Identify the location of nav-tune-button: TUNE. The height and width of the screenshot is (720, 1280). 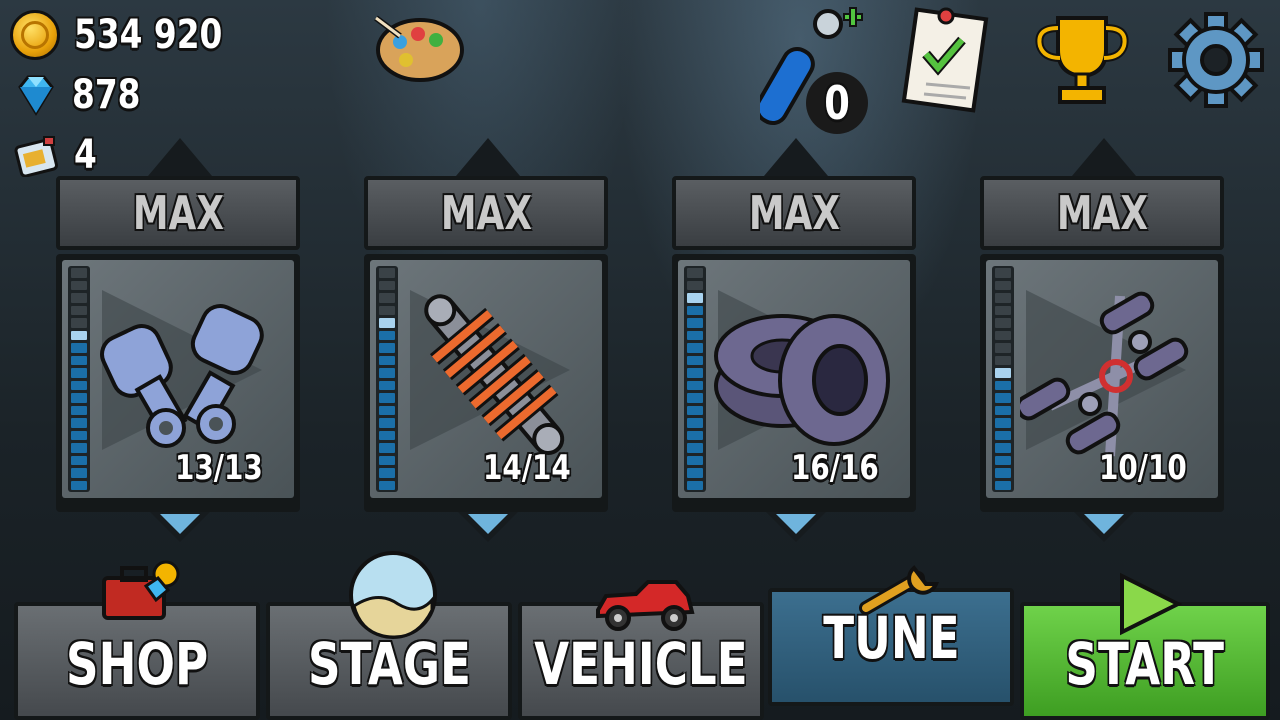
(891, 635).